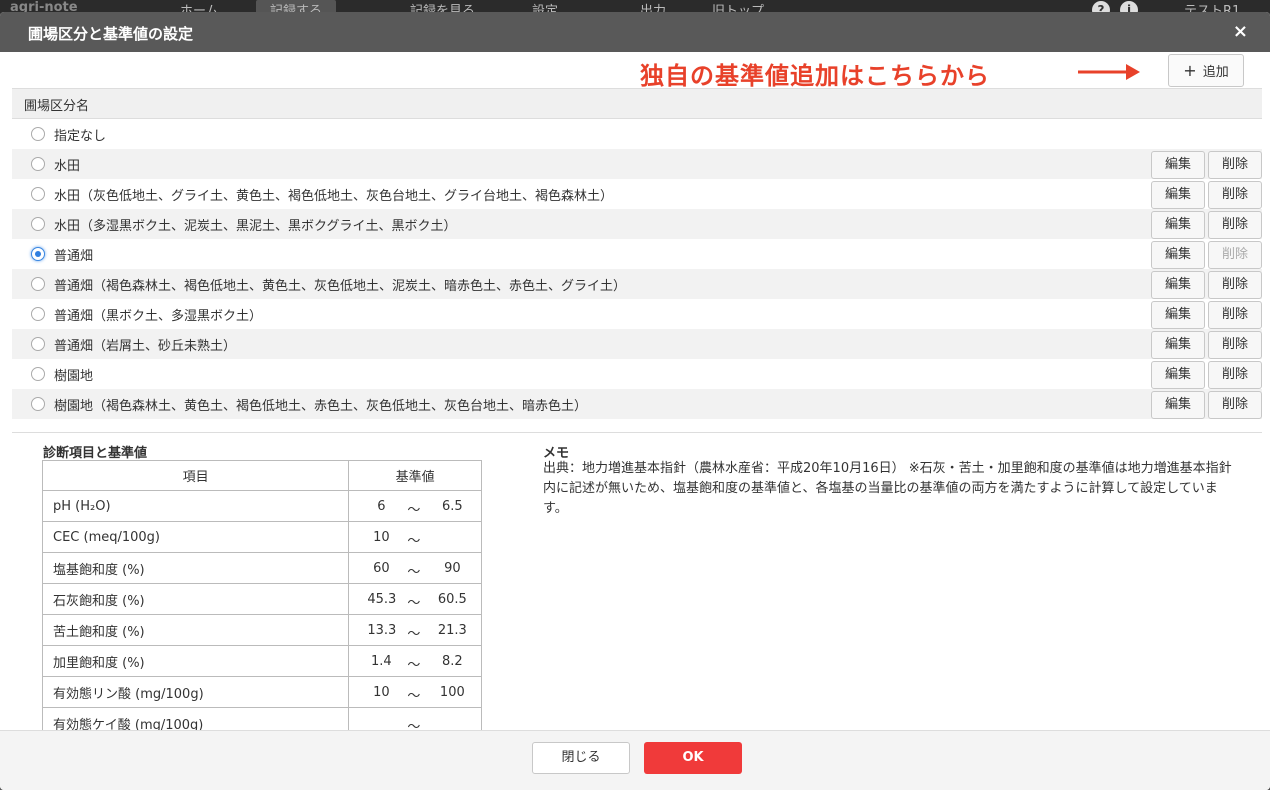 The height and width of the screenshot is (790, 1270). Describe the element at coordinates (381, 661) in the screenshot. I see `value-low: 1.4` at that location.